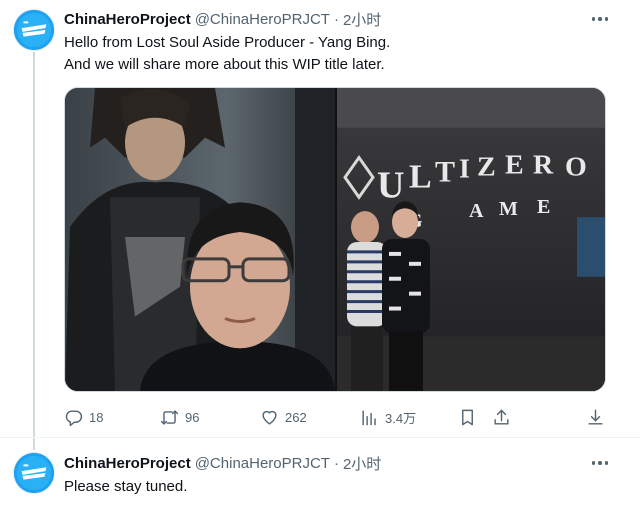  I want to click on views-icon, so click(369, 417).